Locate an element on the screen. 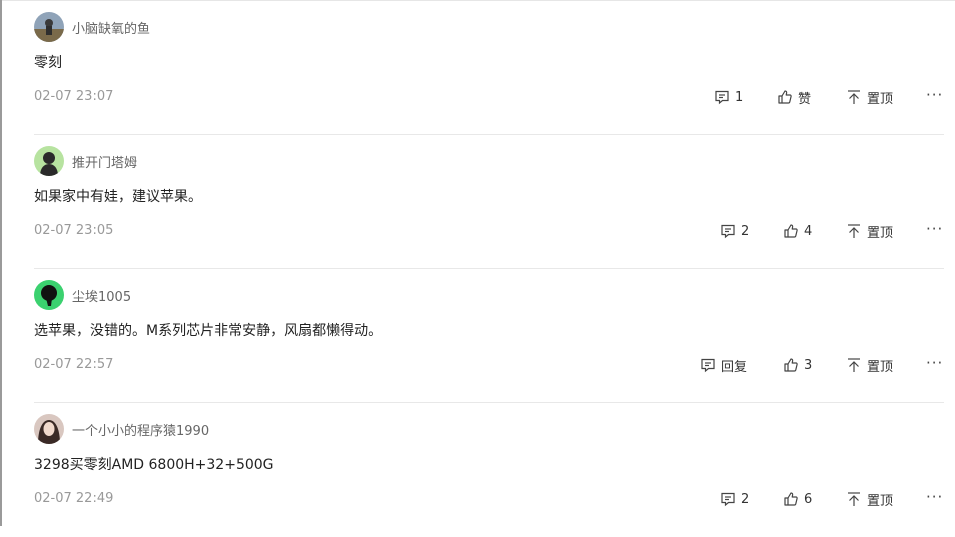 The image size is (955, 537). comment-time: 02-07 22:49 is located at coordinates (74, 498).